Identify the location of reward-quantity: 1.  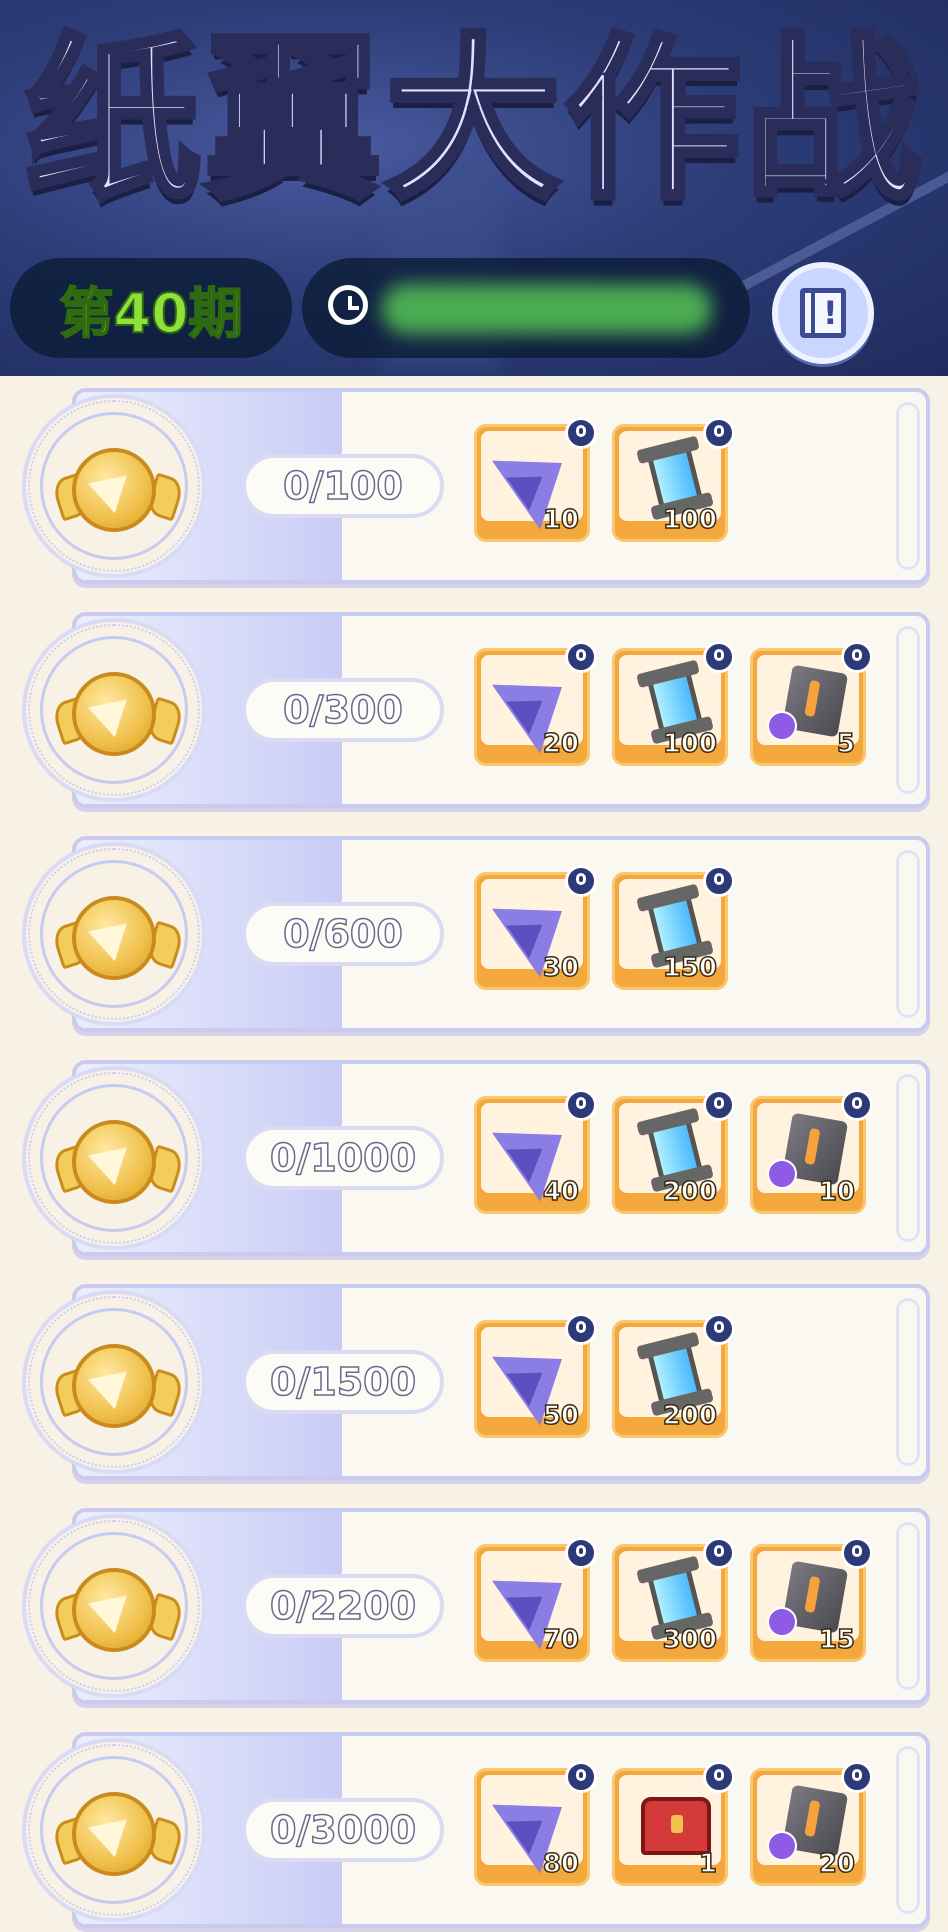
(708, 1864).